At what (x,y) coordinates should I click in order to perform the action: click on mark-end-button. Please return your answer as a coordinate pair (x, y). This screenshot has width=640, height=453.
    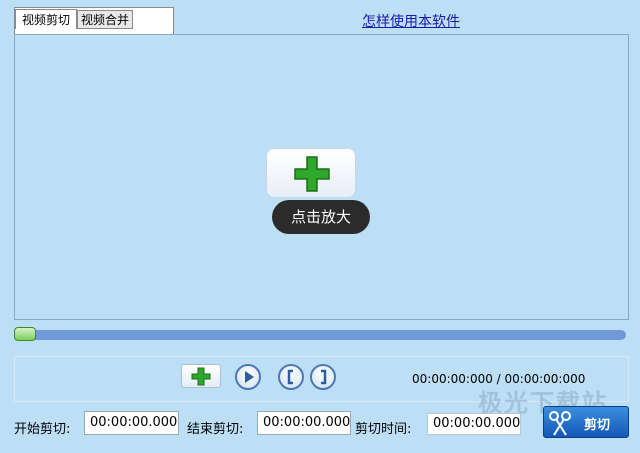
    Looking at the image, I should click on (323, 377).